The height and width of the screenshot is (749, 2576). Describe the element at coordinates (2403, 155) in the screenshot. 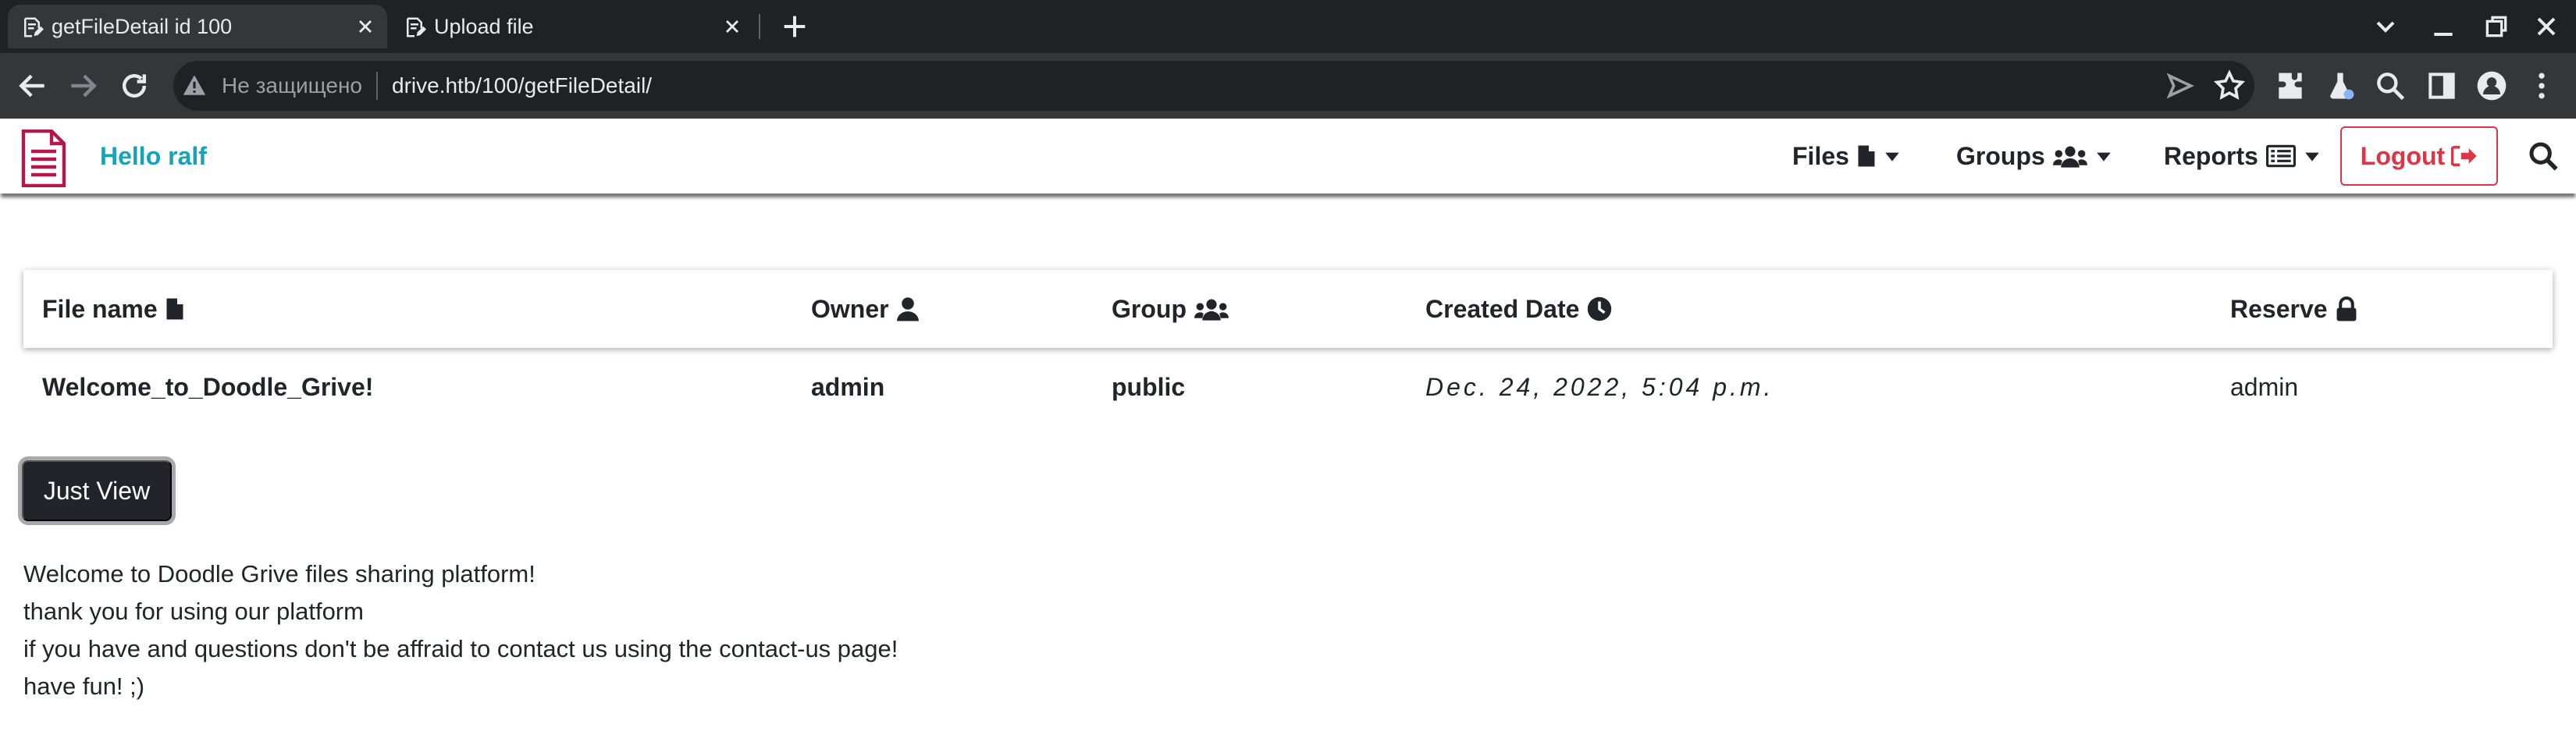

I see `logout-label: Logout` at that location.